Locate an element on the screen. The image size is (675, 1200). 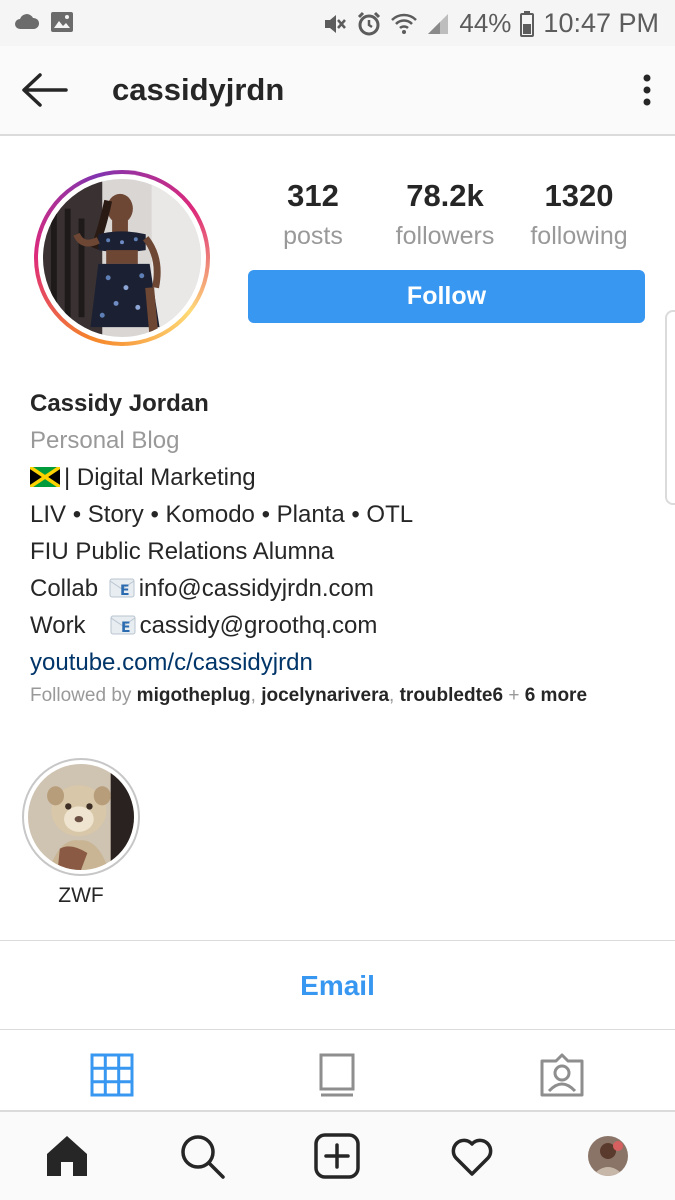
bio-line-venues: LIV • Story • Komodo • Planta • OTL is located at coordinates (222, 514).